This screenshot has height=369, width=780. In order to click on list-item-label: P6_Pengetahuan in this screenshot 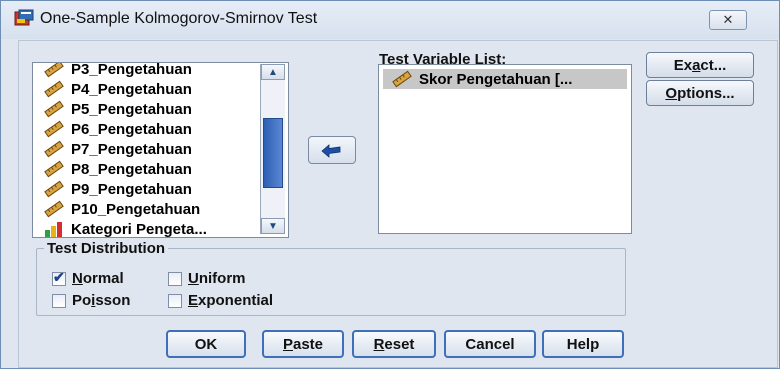, I will do `click(131, 129)`.